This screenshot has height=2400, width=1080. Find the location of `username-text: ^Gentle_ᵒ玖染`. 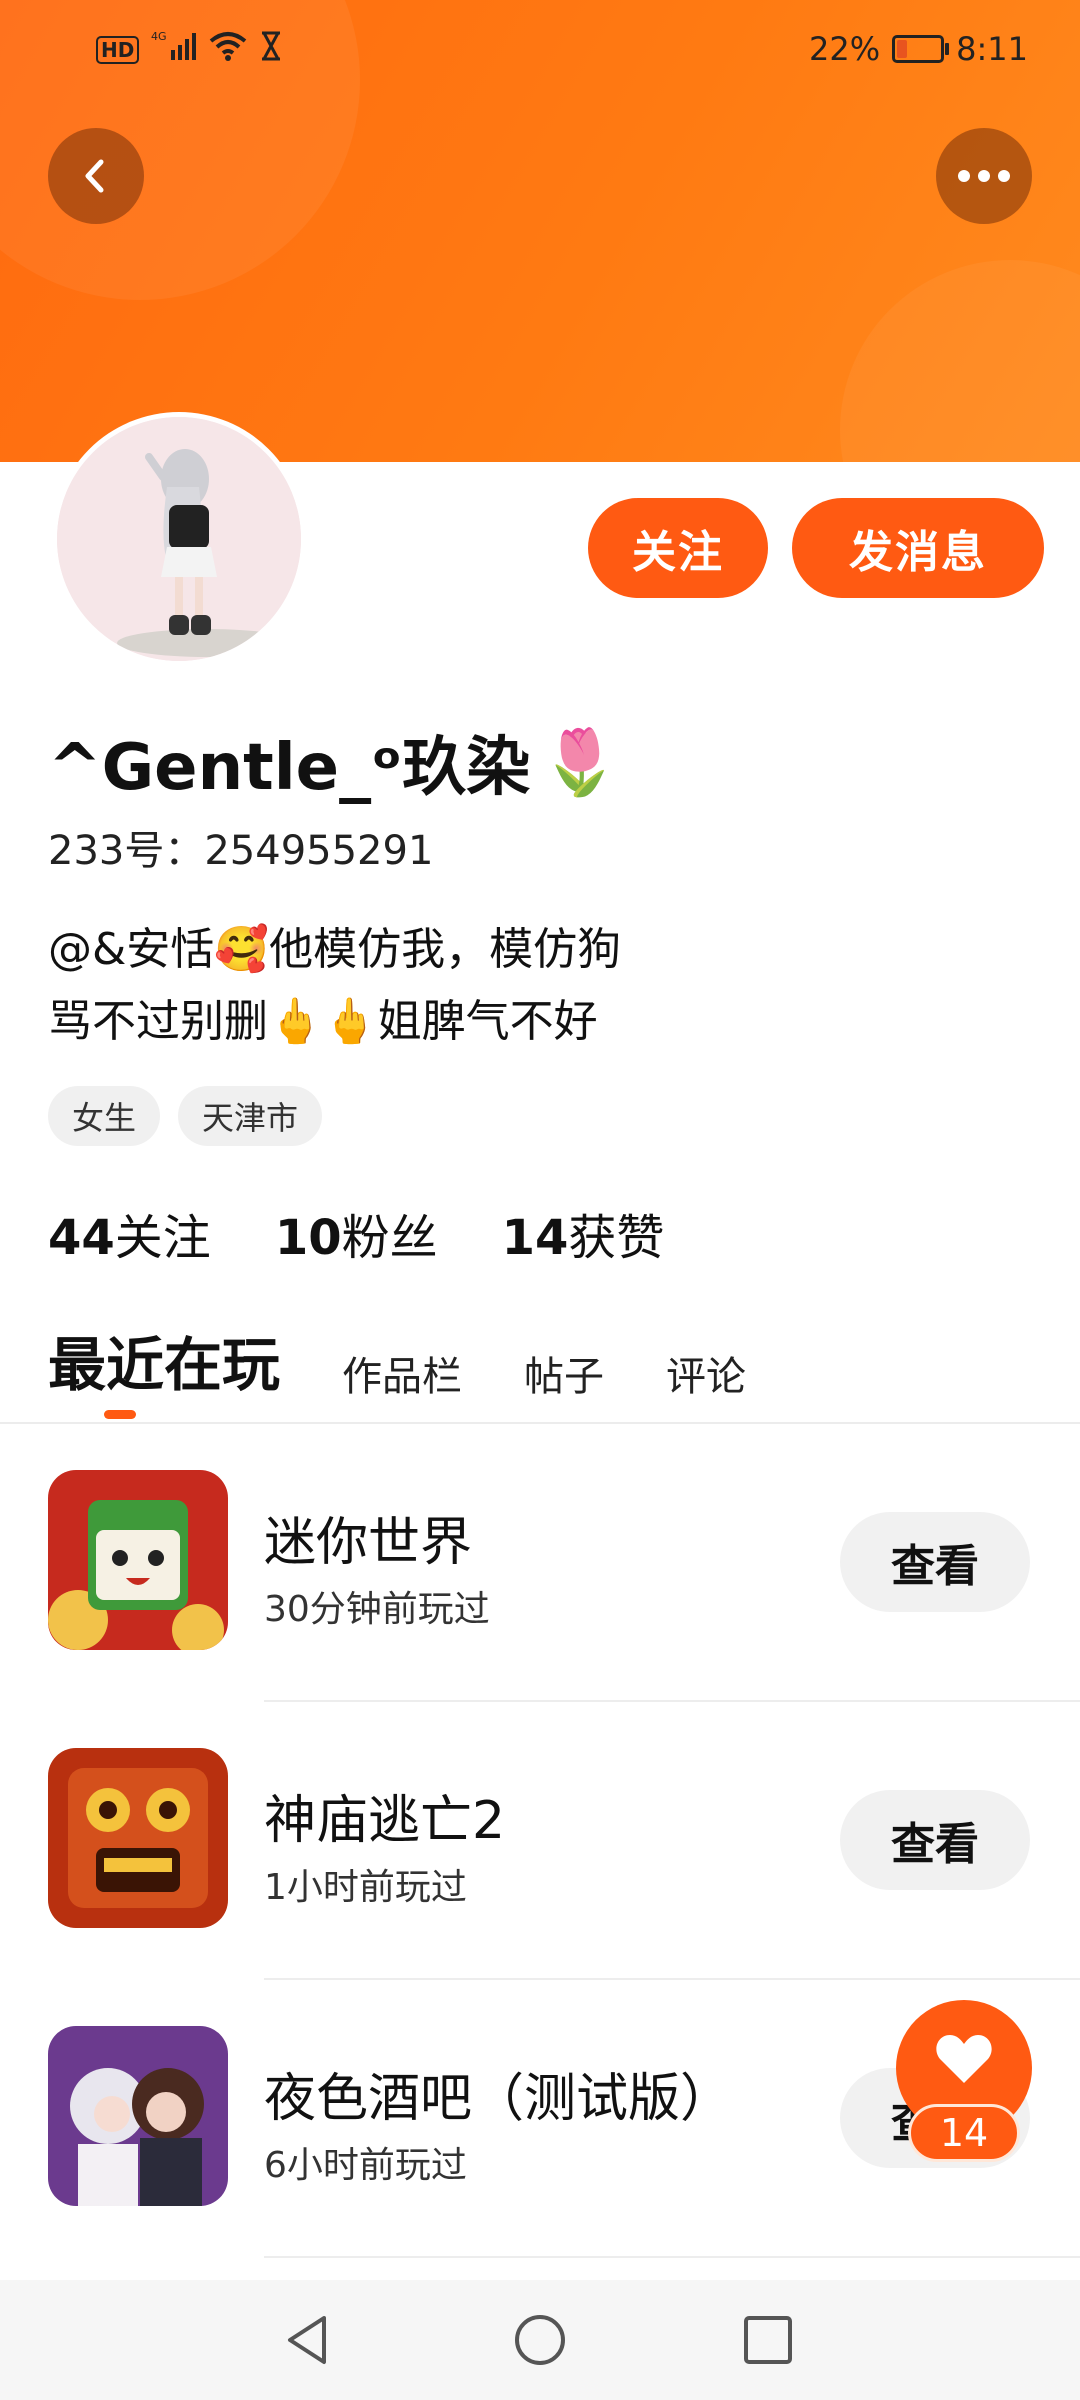

username-text: ^Gentle_ᵒ玖染 is located at coordinates (289, 768).